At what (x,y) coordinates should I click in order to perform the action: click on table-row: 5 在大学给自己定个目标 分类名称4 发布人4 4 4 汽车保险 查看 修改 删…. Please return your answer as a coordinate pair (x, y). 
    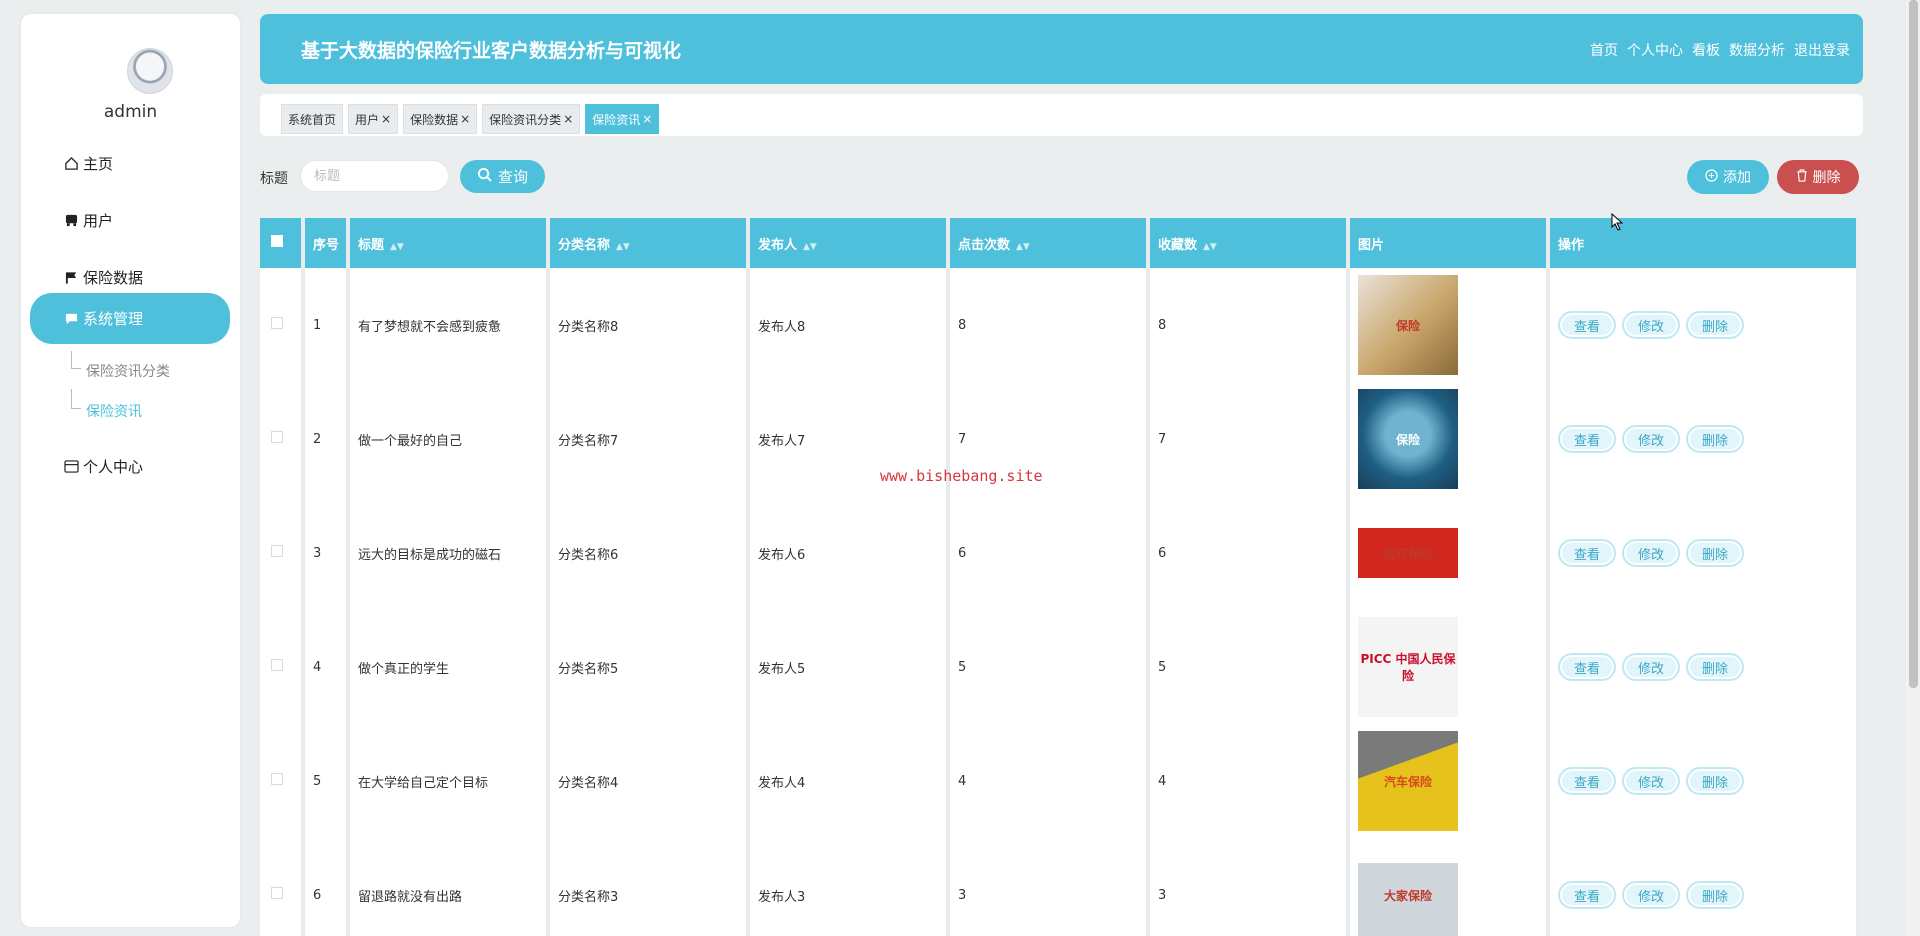
    Looking at the image, I should click on (1060, 781).